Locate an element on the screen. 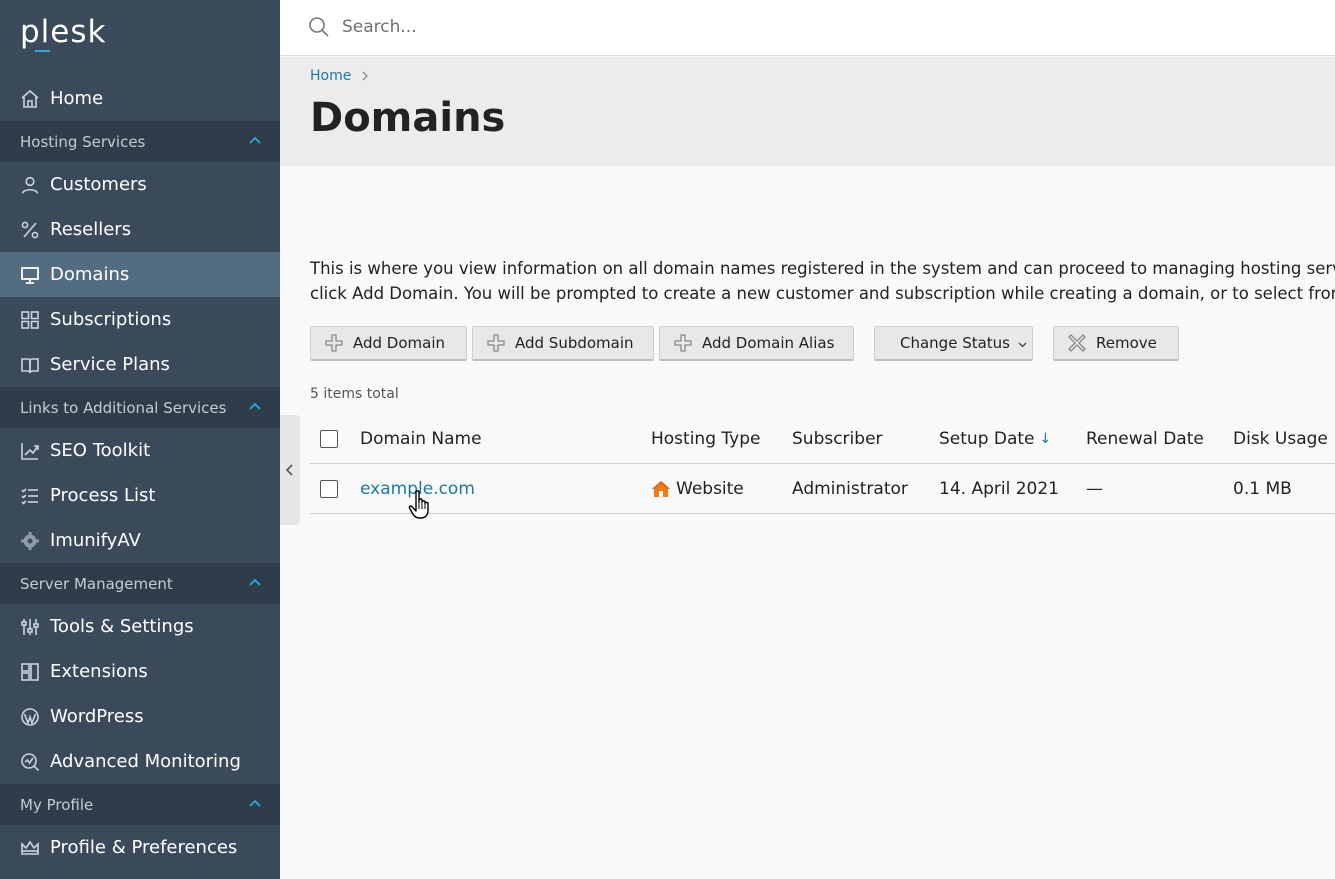 Image resolution: width=1335 pixels, height=879 pixels. column-header-subscriber: Subscriber is located at coordinates (837, 439).